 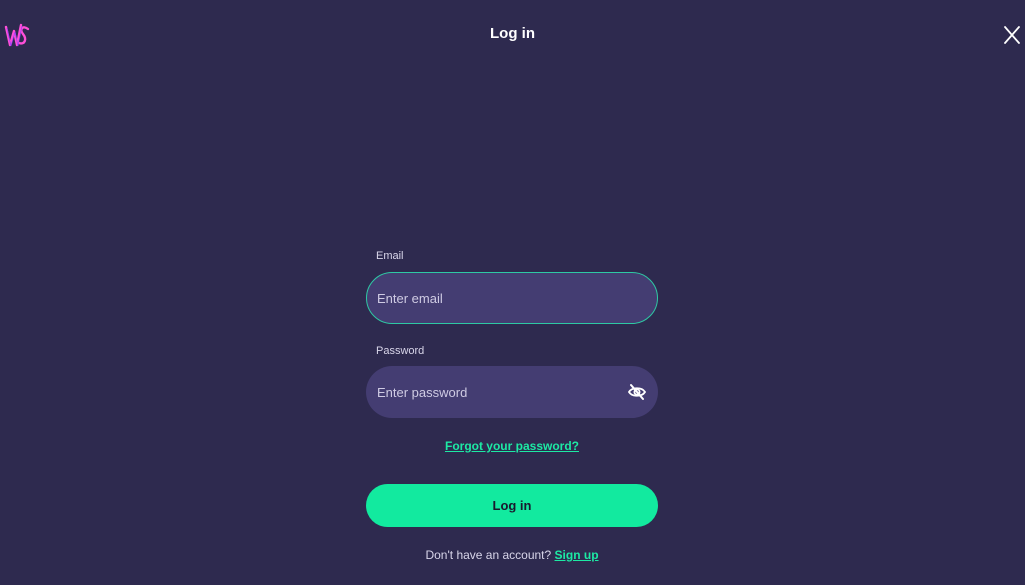 What do you see at coordinates (512, 33) in the screenshot?
I see `page-title: Log in` at bounding box center [512, 33].